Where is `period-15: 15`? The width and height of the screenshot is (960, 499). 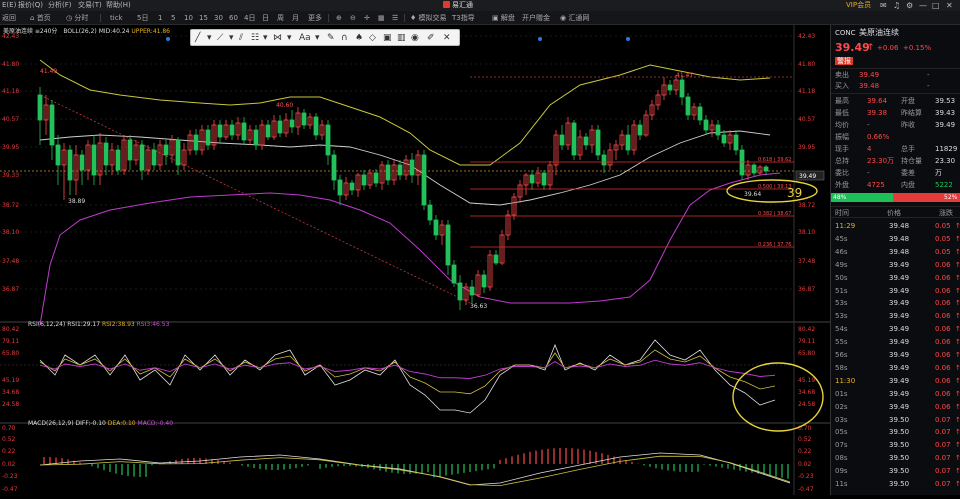 period-15: 15 is located at coordinates (203, 18).